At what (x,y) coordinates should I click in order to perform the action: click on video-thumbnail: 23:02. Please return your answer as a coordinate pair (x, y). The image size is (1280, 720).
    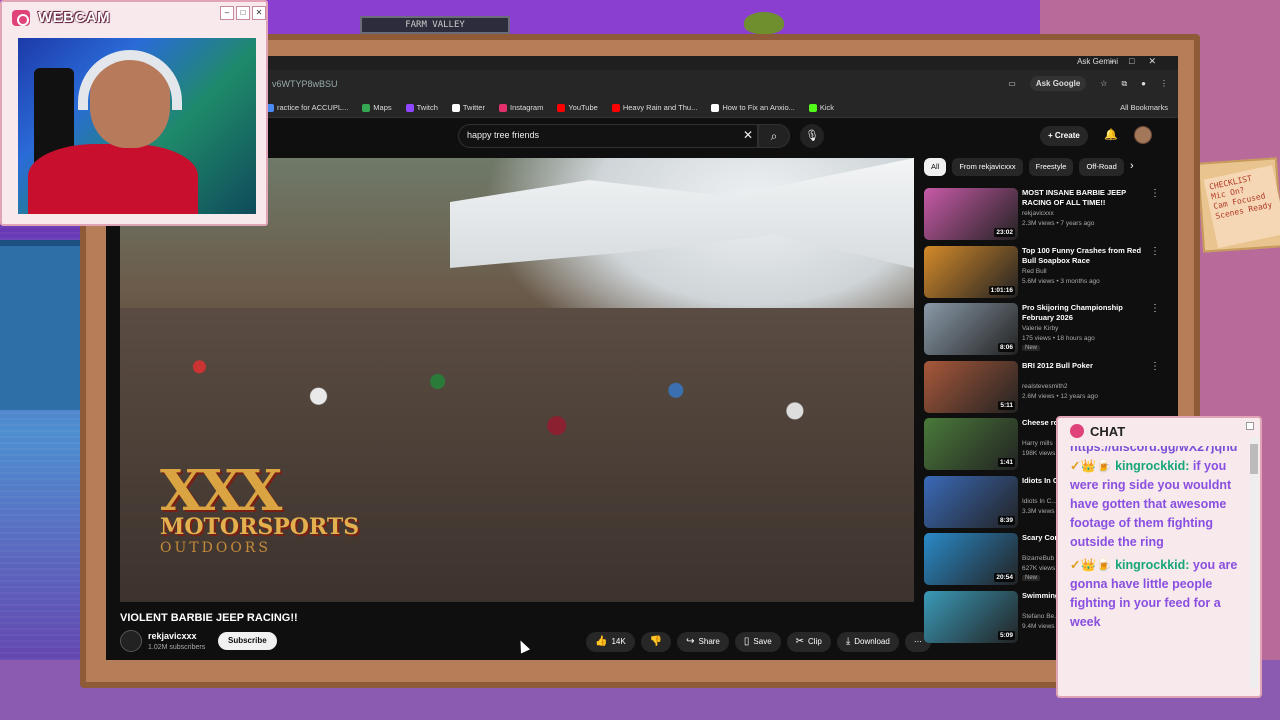
    Looking at the image, I should click on (971, 214).